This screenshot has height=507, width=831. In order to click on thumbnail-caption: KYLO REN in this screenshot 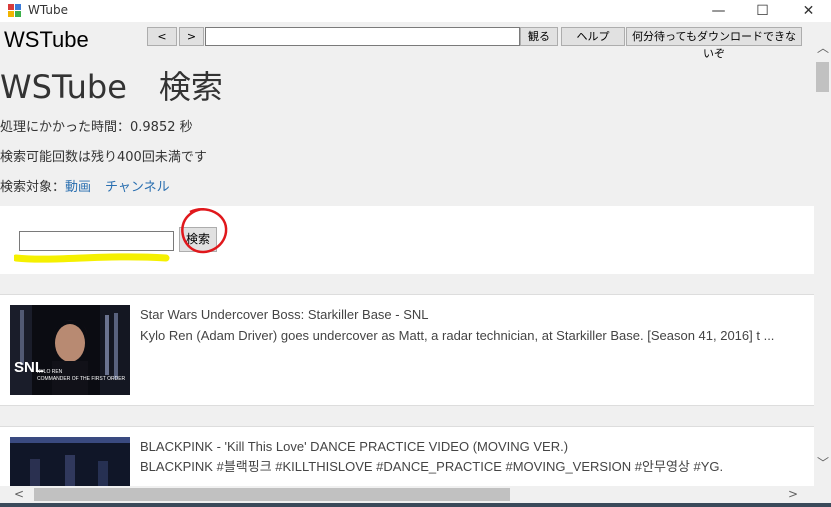, I will do `click(50, 372)`.